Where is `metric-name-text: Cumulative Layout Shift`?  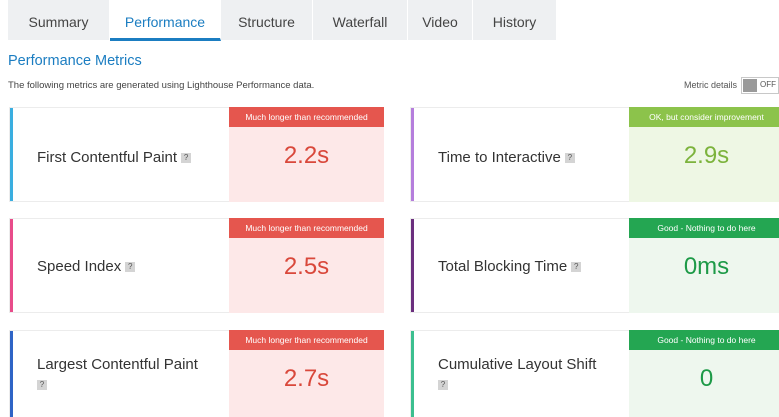
metric-name-text: Cumulative Layout Shift is located at coordinates (517, 364).